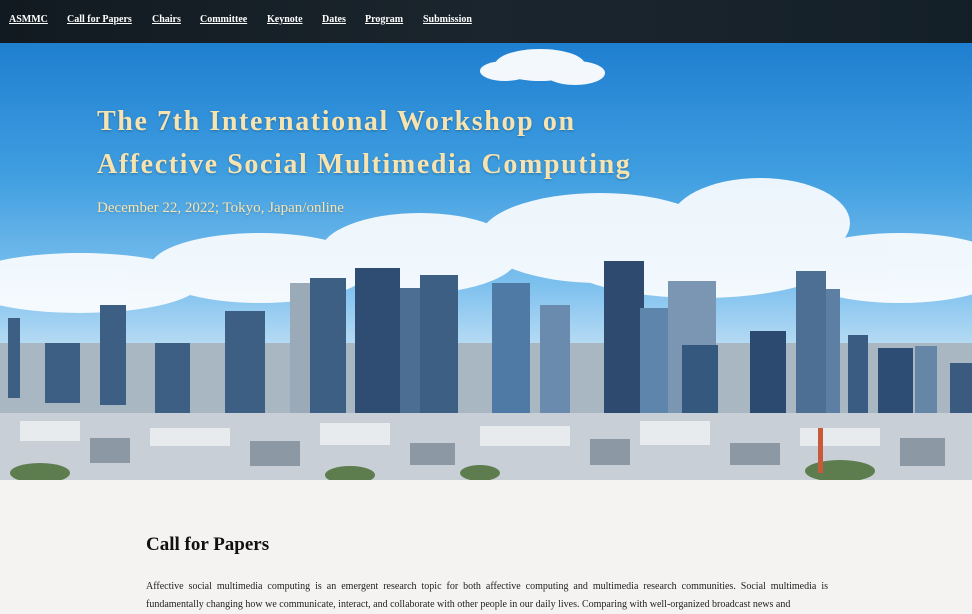 The width and height of the screenshot is (972, 614). I want to click on hero-title-line1: The 7th International Workshop on, so click(336, 121).